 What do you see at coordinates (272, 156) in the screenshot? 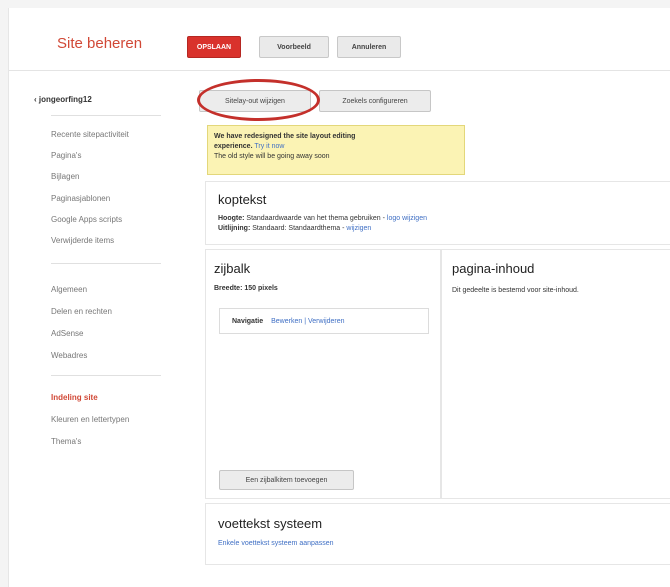
I see `notice-line-3: The old style will be going away soon` at bounding box center [272, 156].